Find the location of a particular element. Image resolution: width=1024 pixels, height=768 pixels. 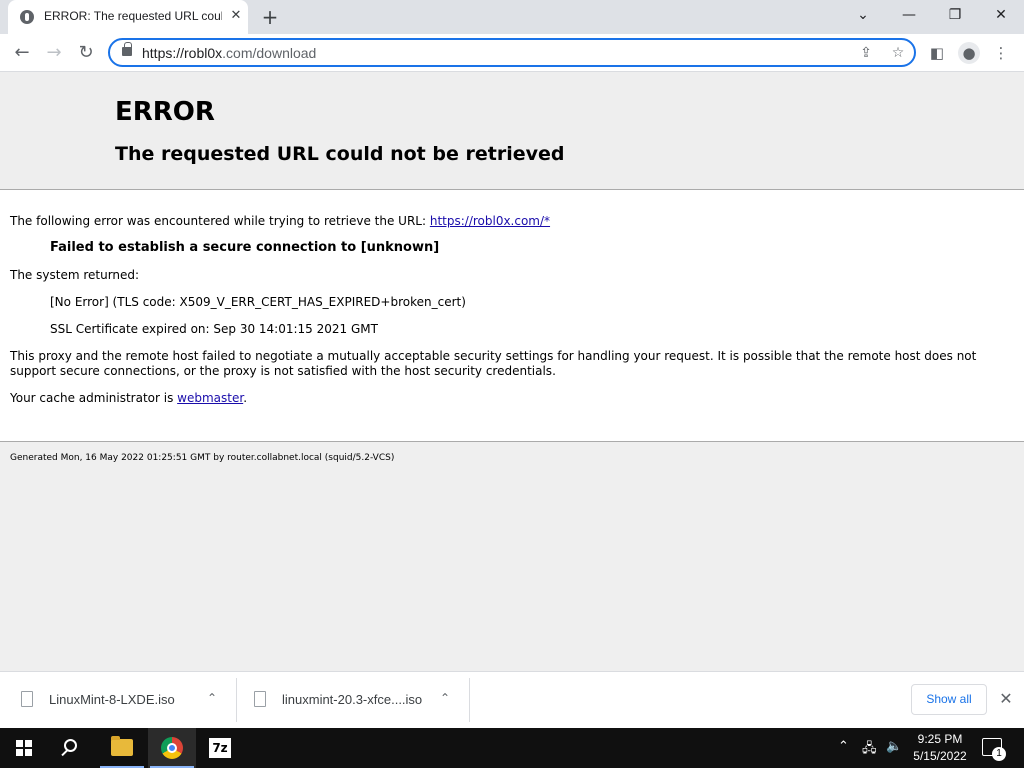

download-item: linuxmint-20.3-xfce....iso ⌃ is located at coordinates (359, 700).